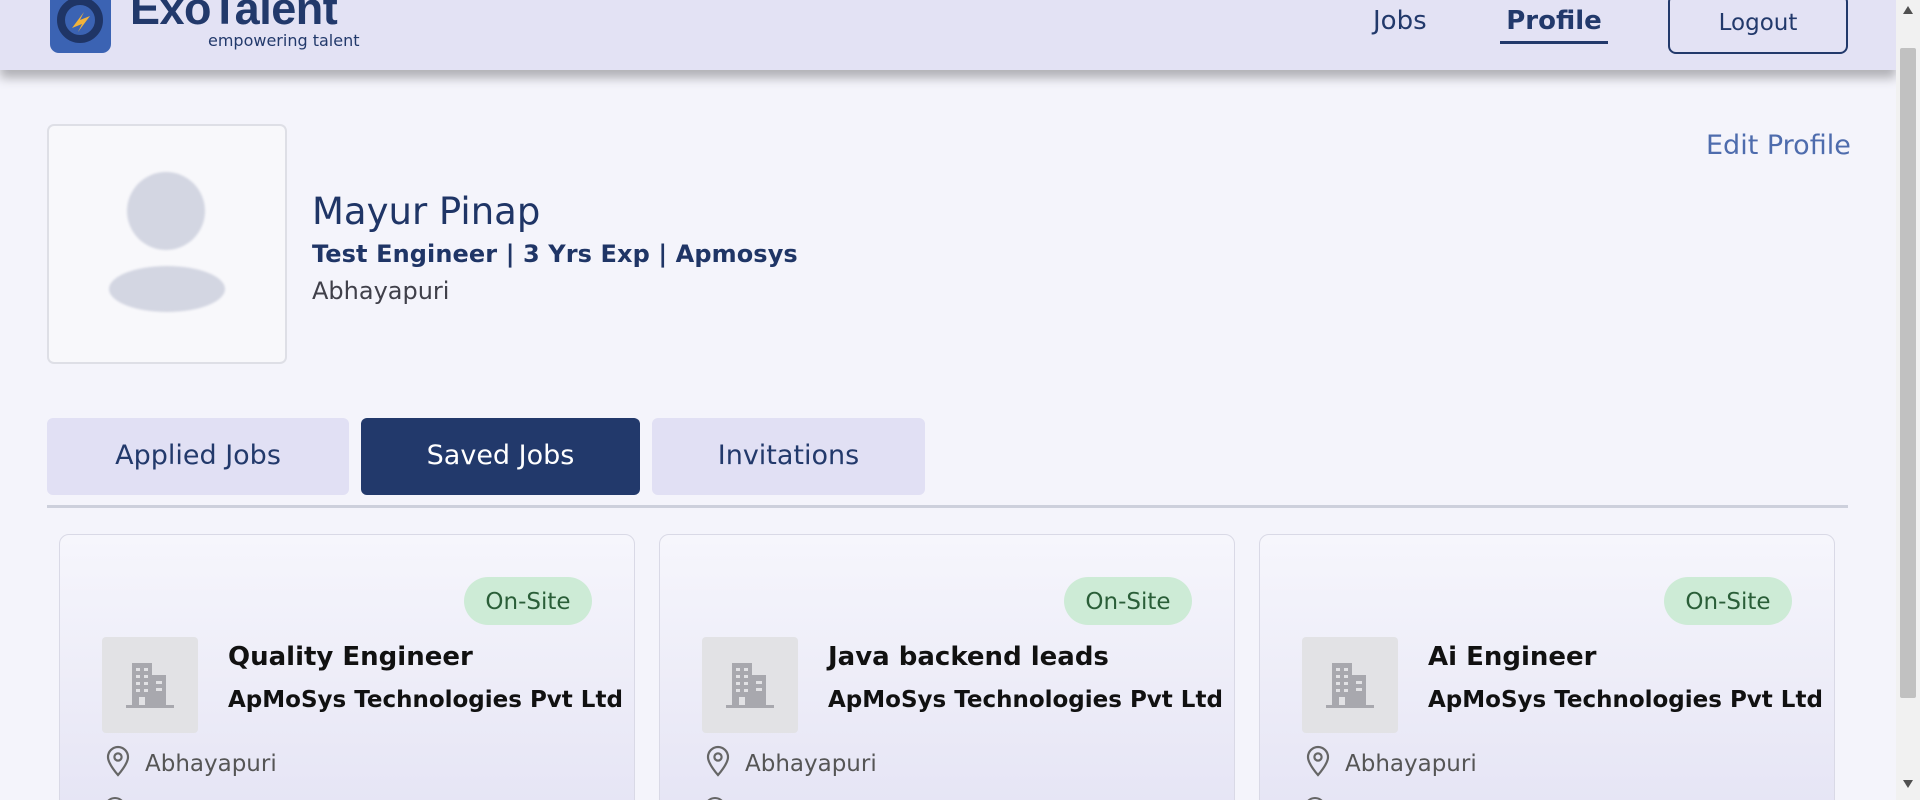 Image resolution: width=1920 pixels, height=800 pixels. I want to click on profile-name: Mayur Pinap, so click(426, 211).